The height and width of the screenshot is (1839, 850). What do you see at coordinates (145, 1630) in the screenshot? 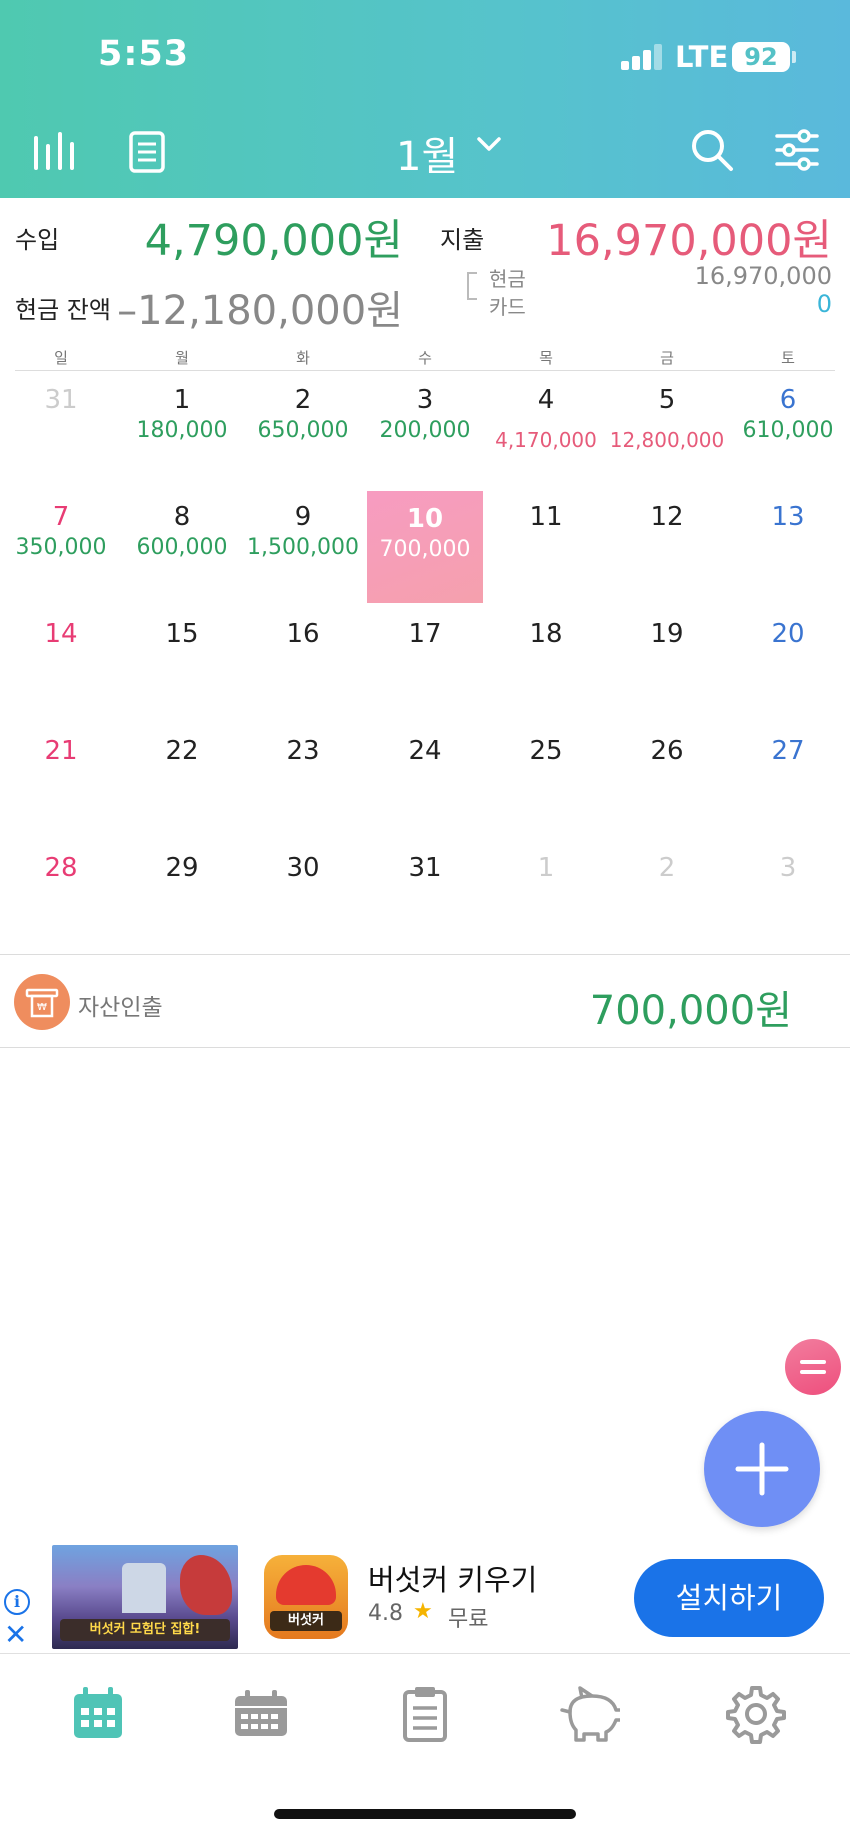
I see `ad-image-text: 버섯커 모험단 집합!` at bounding box center [145, 1630].